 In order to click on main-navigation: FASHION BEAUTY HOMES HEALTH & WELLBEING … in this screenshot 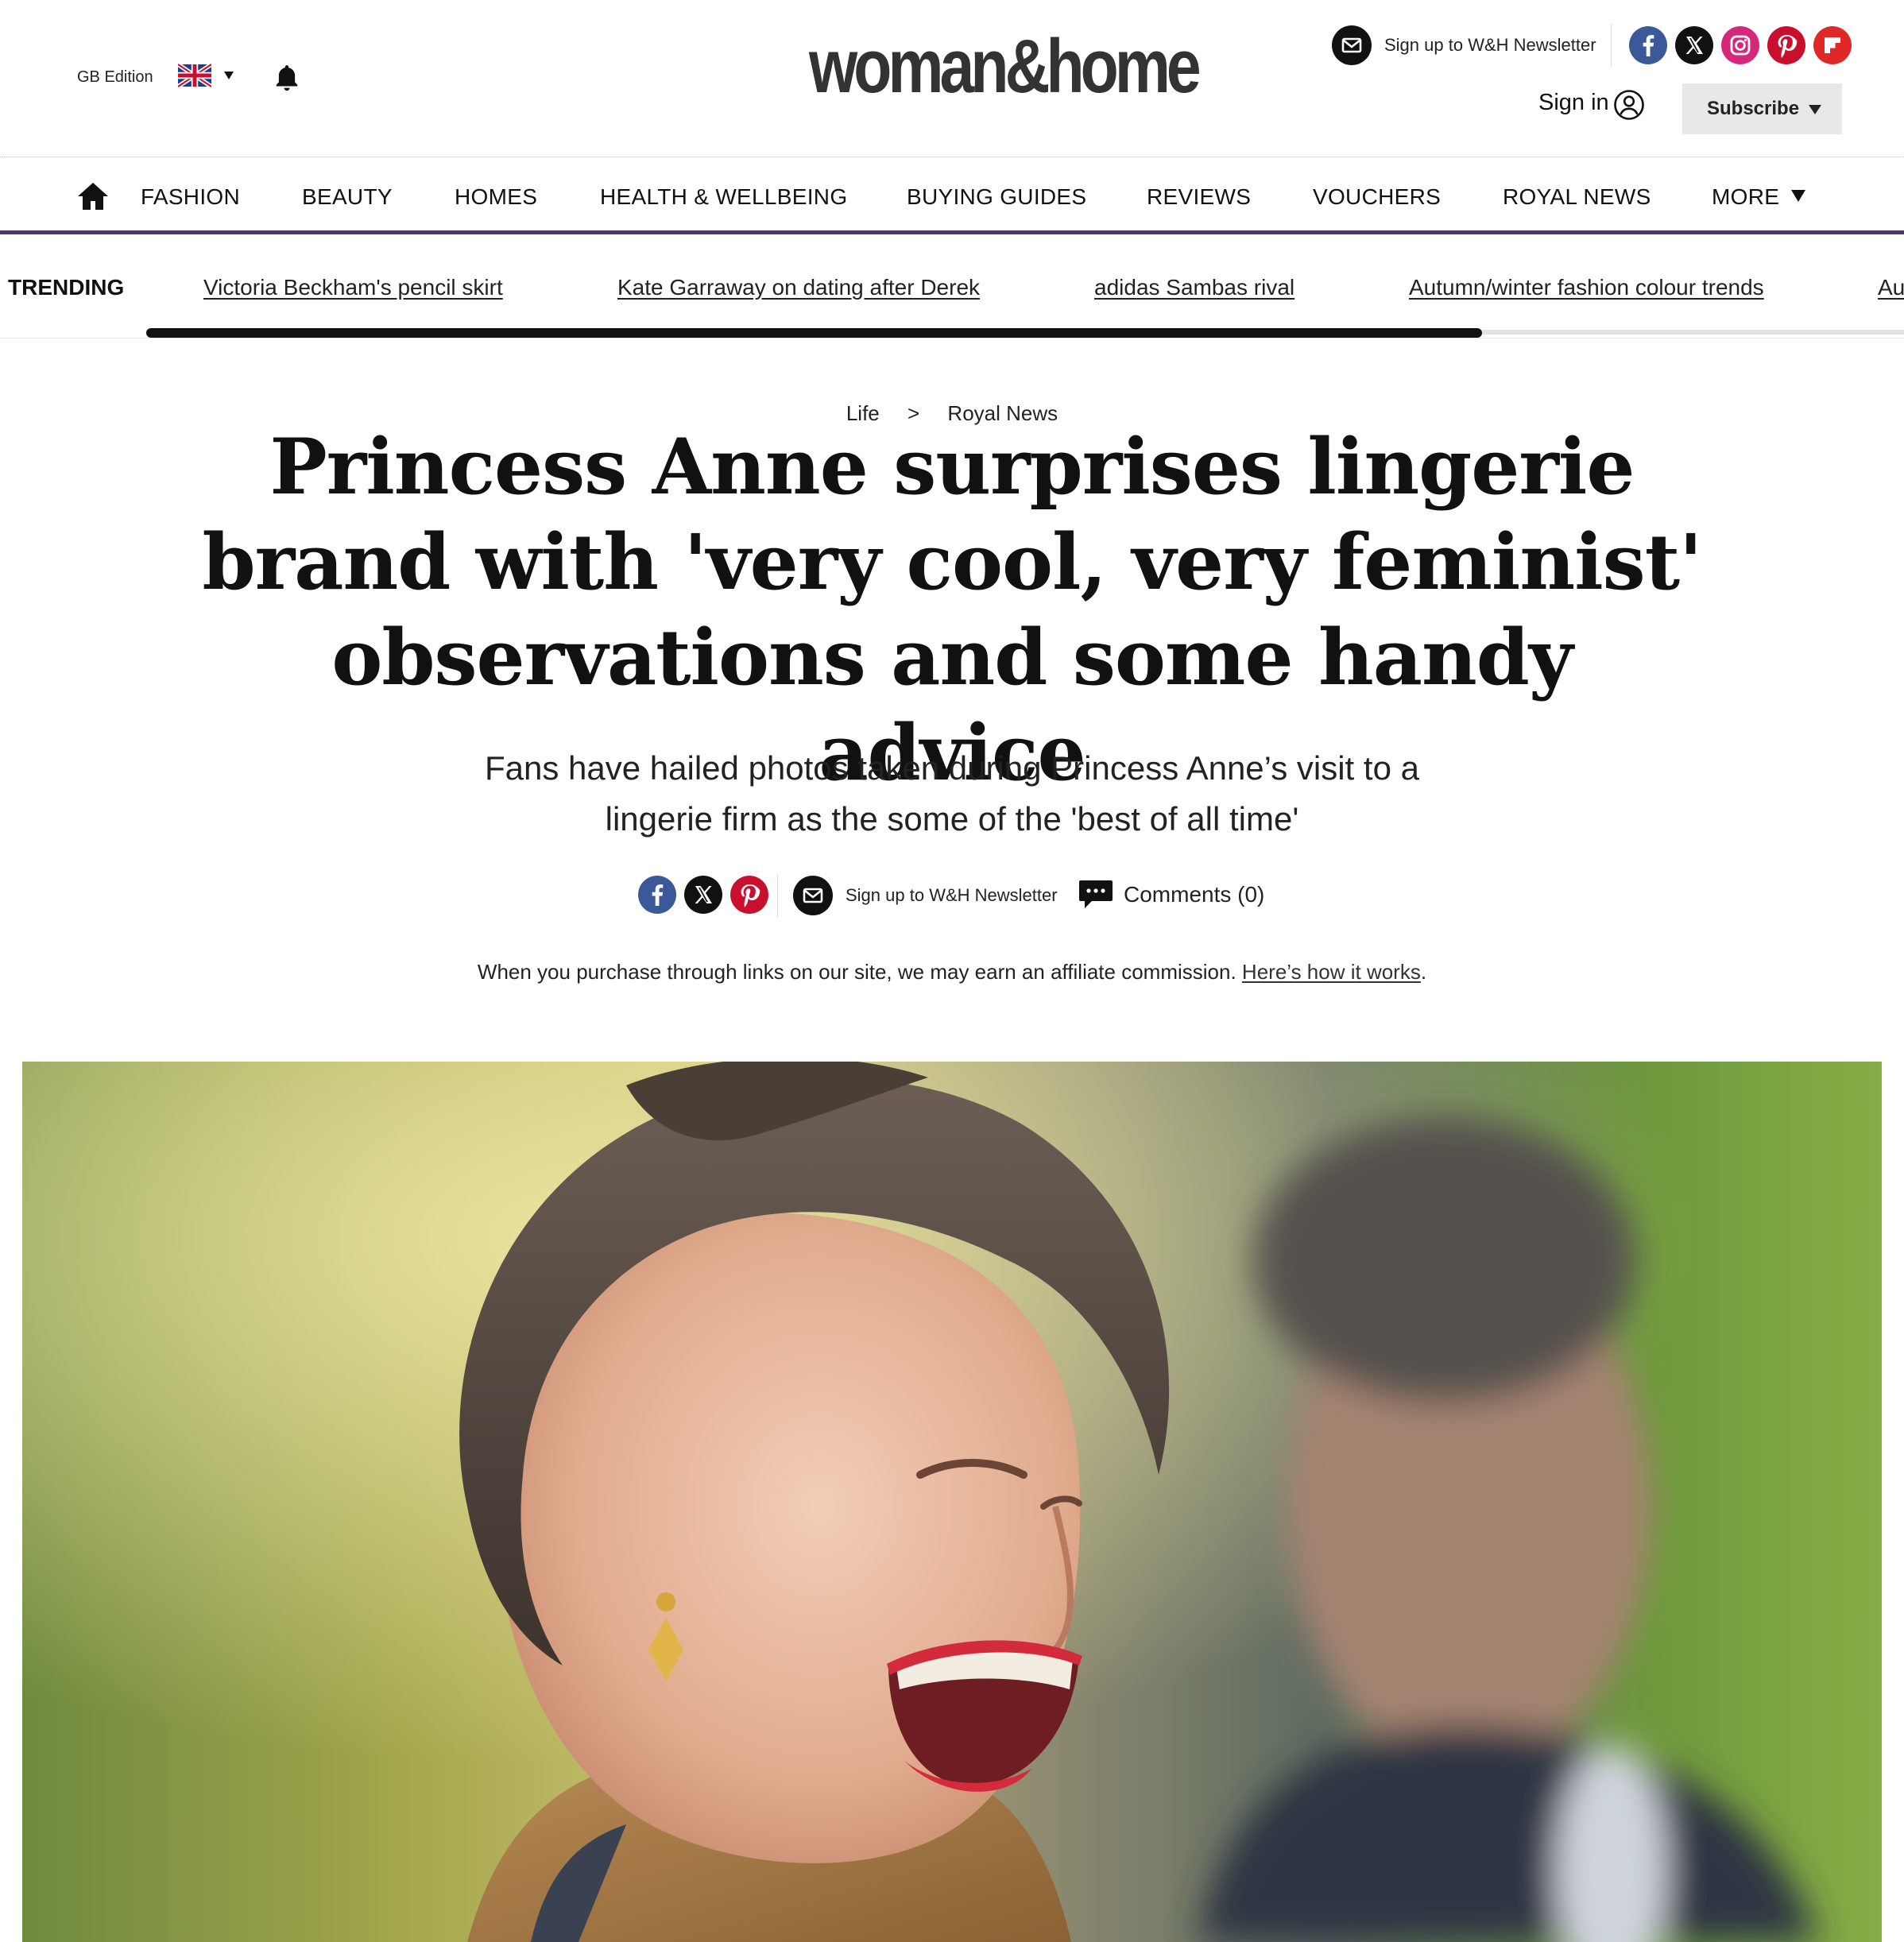, I will do `click(952, 196)`.